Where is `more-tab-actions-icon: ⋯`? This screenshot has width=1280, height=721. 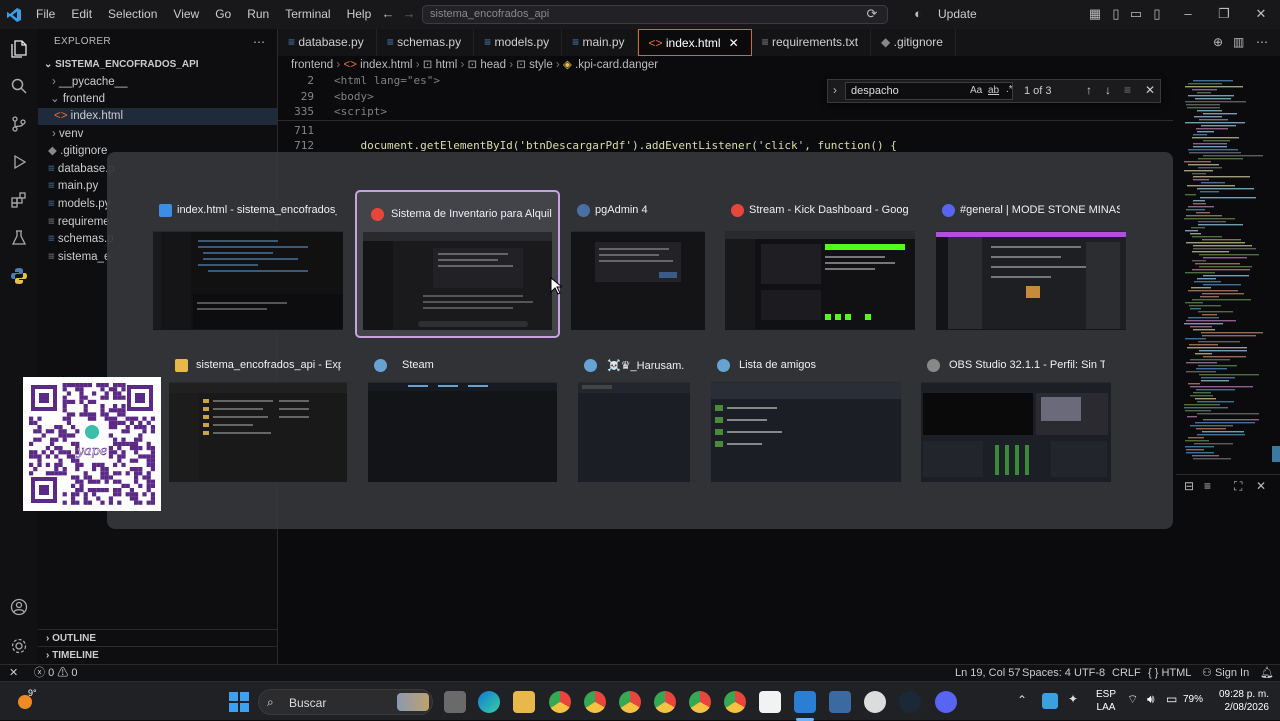
more-tab-actions-icon: ⋯ is located at coordinates (1262, 42).